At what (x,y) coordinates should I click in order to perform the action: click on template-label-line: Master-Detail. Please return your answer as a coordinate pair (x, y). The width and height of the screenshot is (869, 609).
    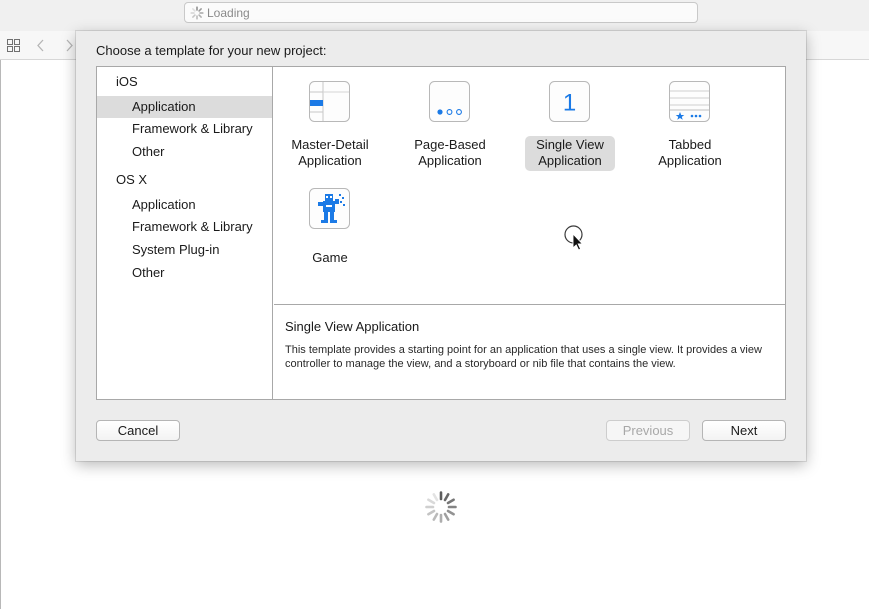
    Looking at the image, I should click on (330, 144).